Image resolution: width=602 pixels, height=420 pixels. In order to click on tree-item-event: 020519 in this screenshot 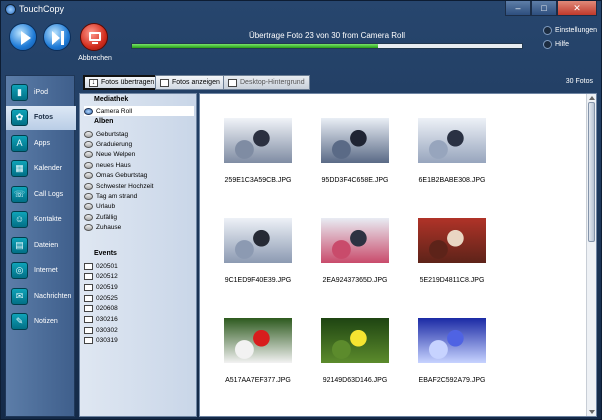, I will do `click(101, 287)`.